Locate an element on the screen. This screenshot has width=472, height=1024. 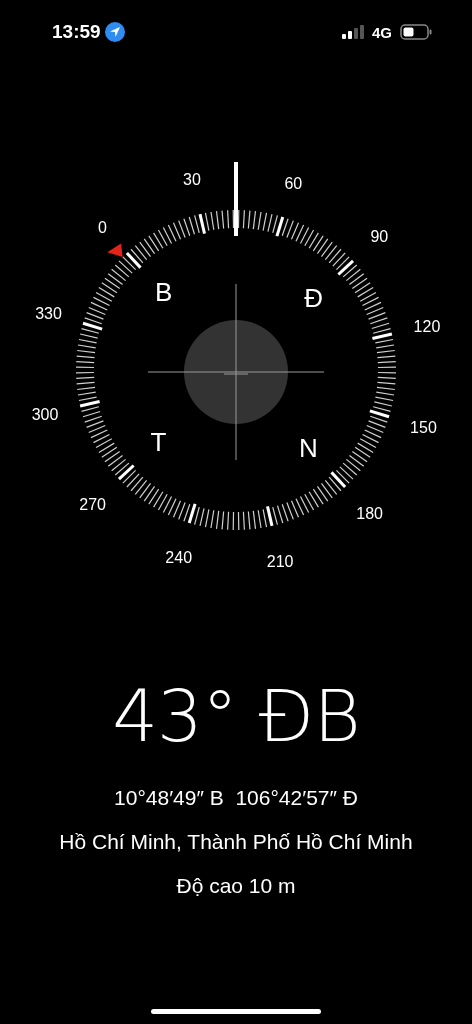
signal-icon is located at coordinates (353, 32).